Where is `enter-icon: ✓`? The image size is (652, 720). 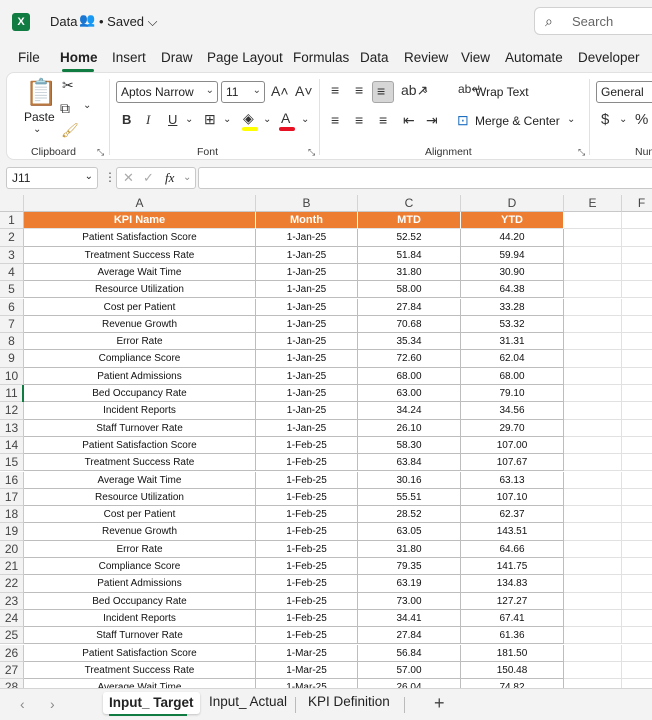 enter-icon: ✓ is located at coordinates (148, 178).